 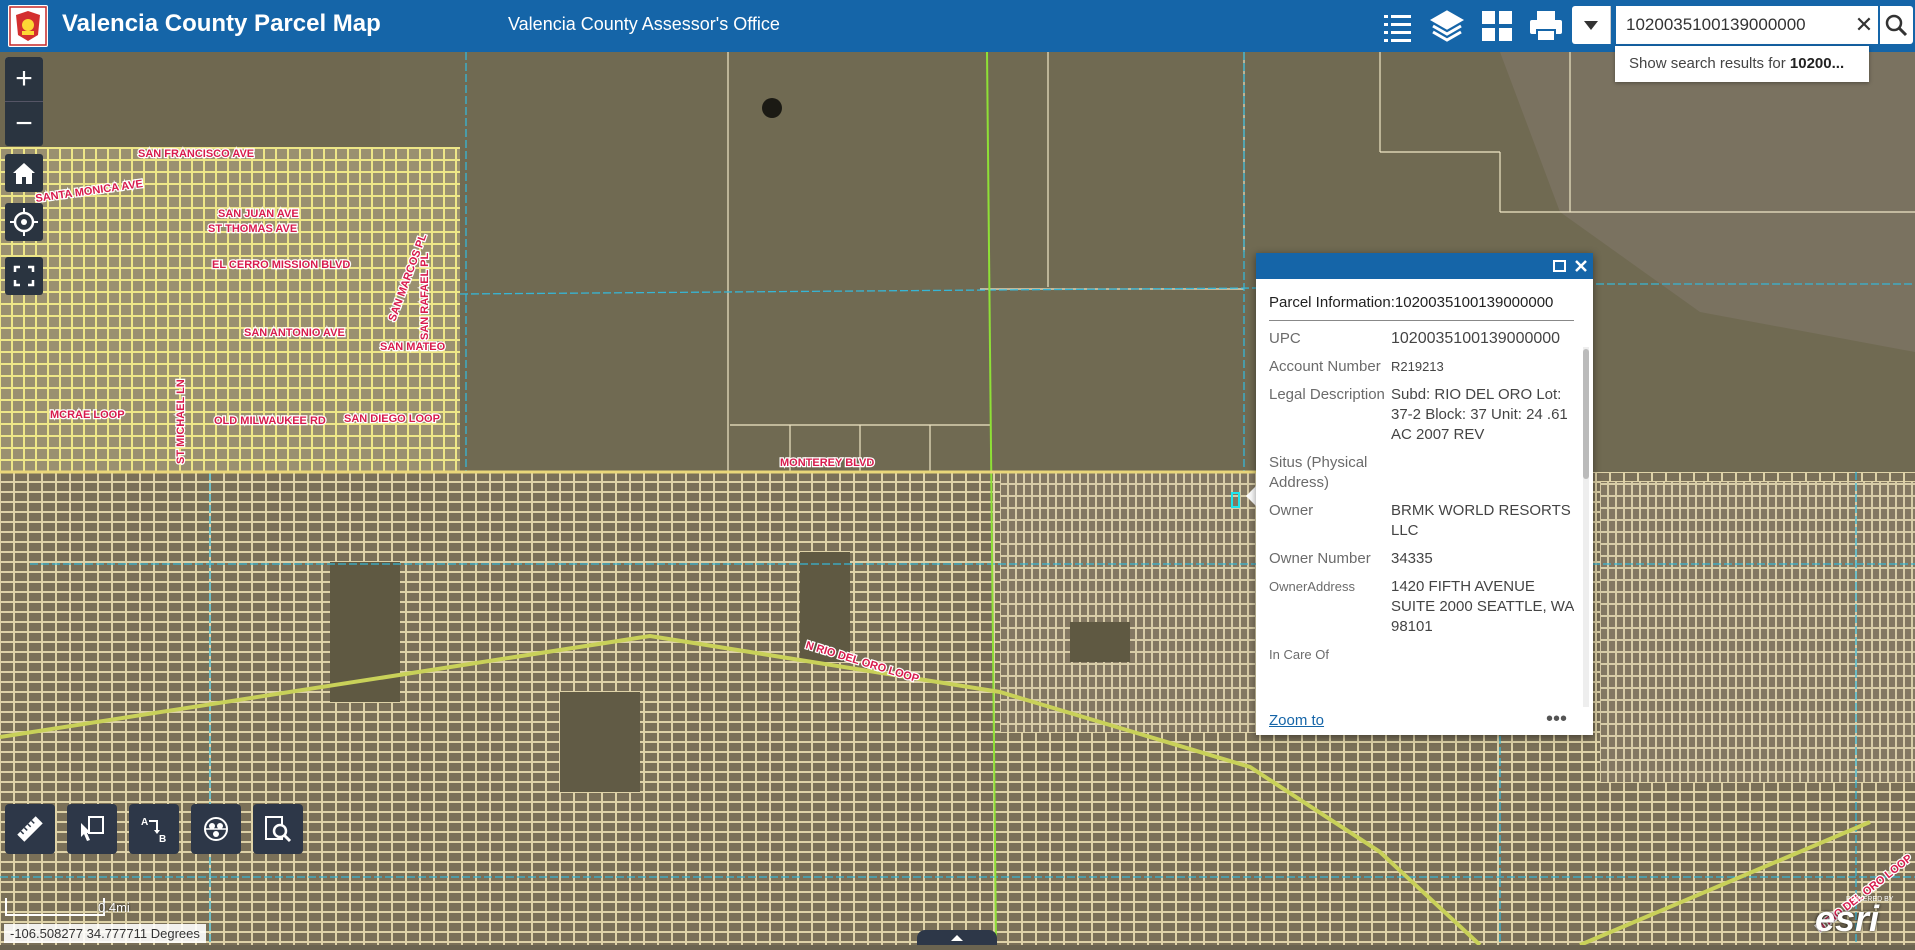 I want to click on road-label: SAN JUAN AVE, so click(x=258, y=214).